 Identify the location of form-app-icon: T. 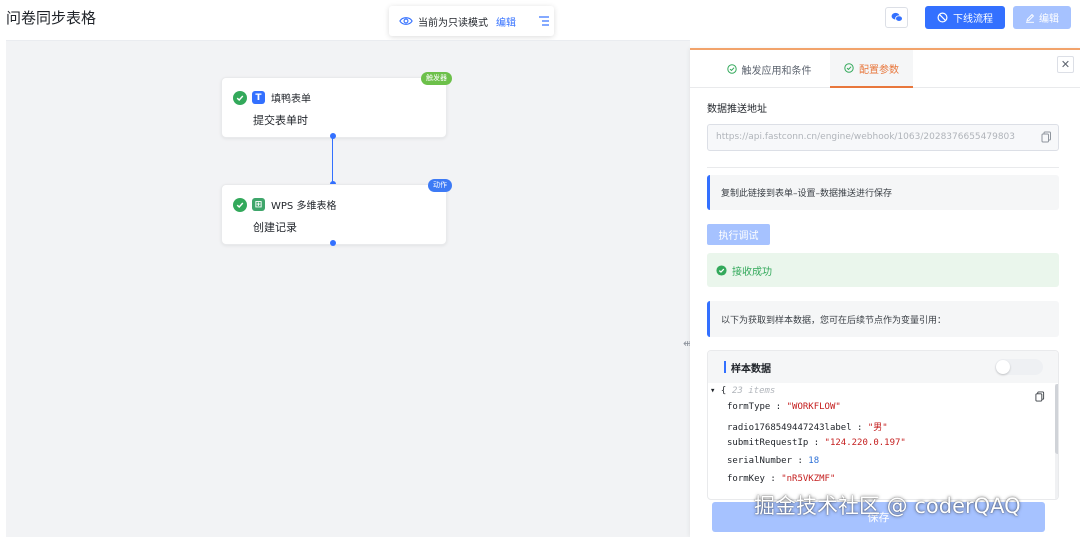
(258, 97).